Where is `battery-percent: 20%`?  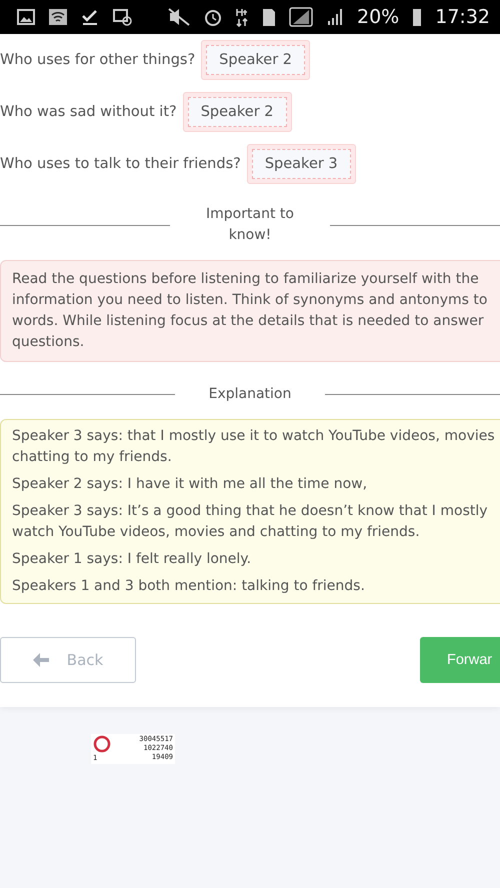
battery-percent: 20% is located at coordinates (378, 17).